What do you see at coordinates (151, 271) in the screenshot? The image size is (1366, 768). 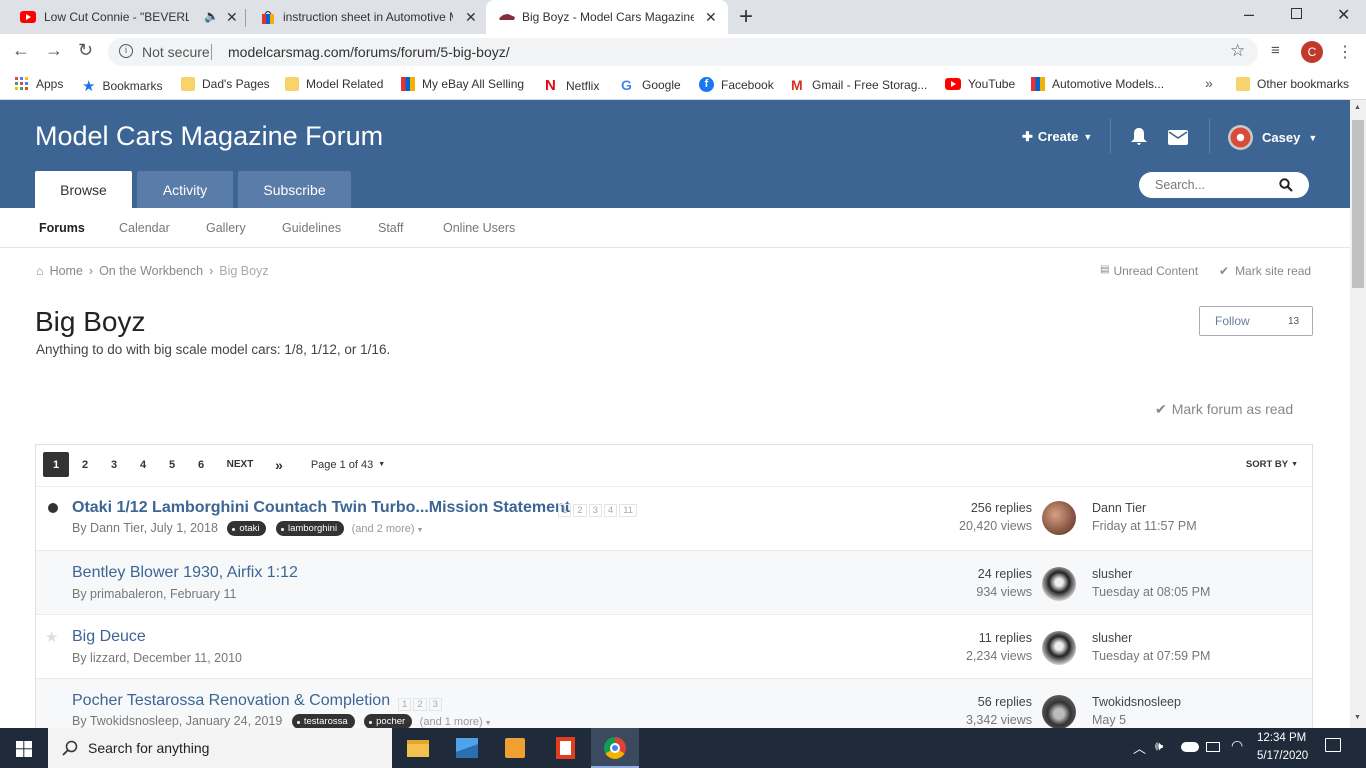 I see `breadcrumb-on-the-workbench: On the Workbench` at bounding box center [151, 271].